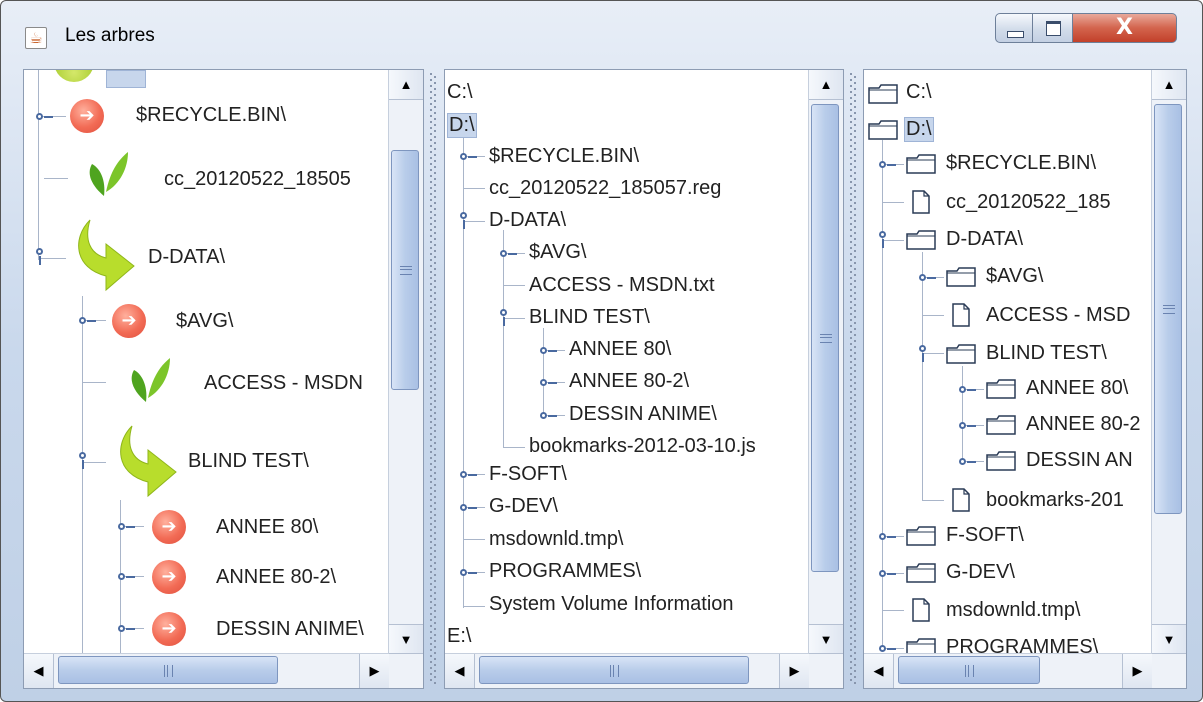 The width and height of the screenshot is (1203, 702). I want to click on tree-node-label: cc_20120522_185057.reg, so click(605, 188).